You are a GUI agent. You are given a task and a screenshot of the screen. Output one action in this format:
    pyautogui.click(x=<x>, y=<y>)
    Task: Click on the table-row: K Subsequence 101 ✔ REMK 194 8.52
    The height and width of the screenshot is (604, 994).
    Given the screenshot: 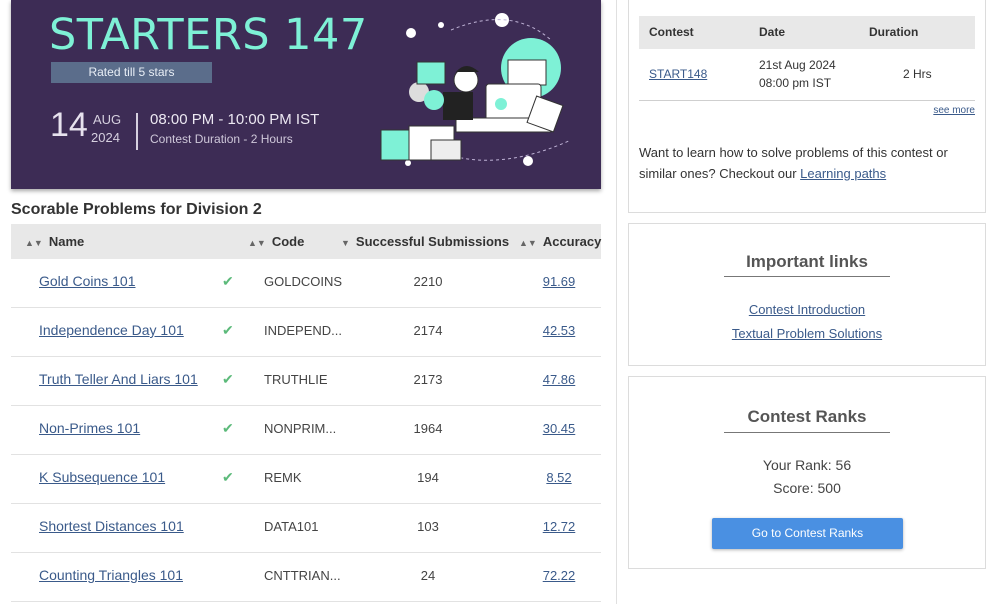 What is the action you would take?
    pyautogui.click(x=306, y=479)
    